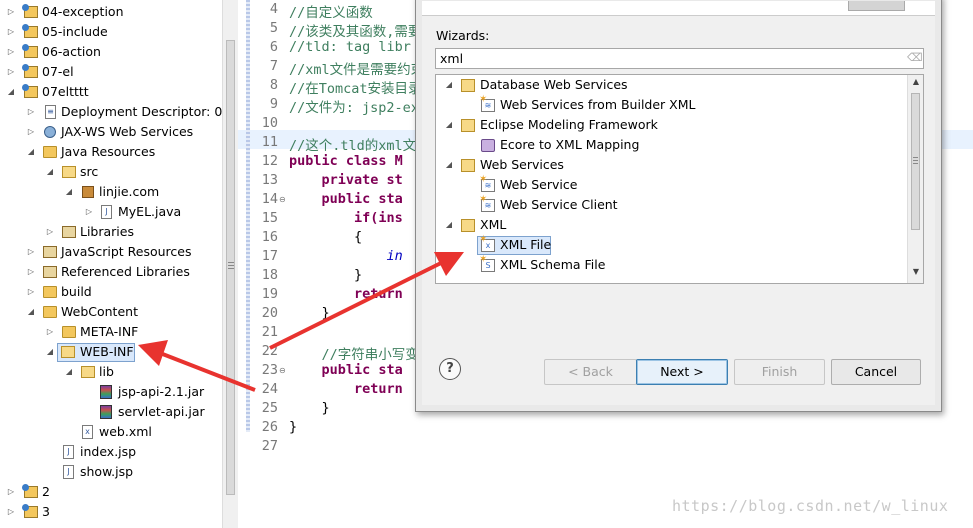 This screenshot has width=973, height=528. What do you see at coordinates (915, 58) in the screenshot?
I see `clear-filter-icon: ⌫` at bounding box center [915, 58].